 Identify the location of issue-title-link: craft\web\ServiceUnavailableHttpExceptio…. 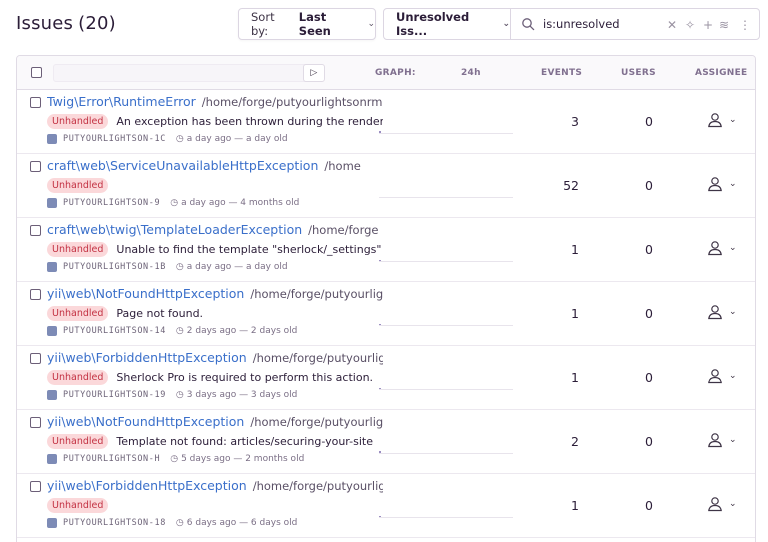
(182, 165).